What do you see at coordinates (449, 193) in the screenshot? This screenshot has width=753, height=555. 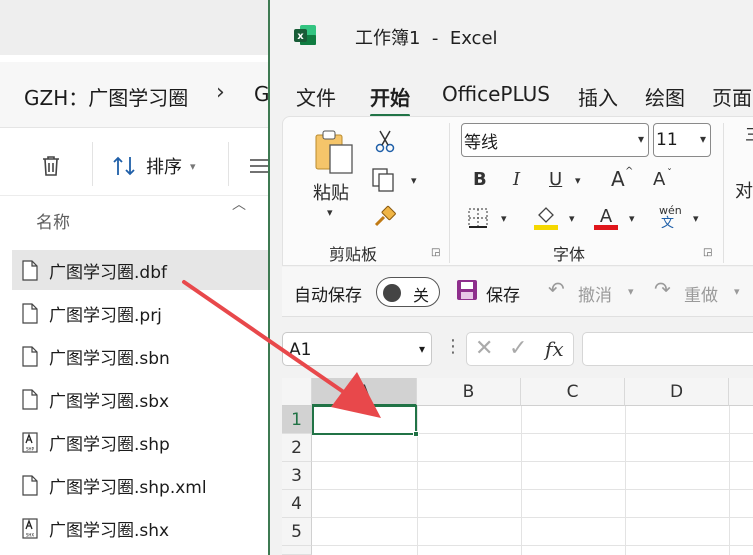 I see `ribbon-separator` at bounding box center [449, 193].